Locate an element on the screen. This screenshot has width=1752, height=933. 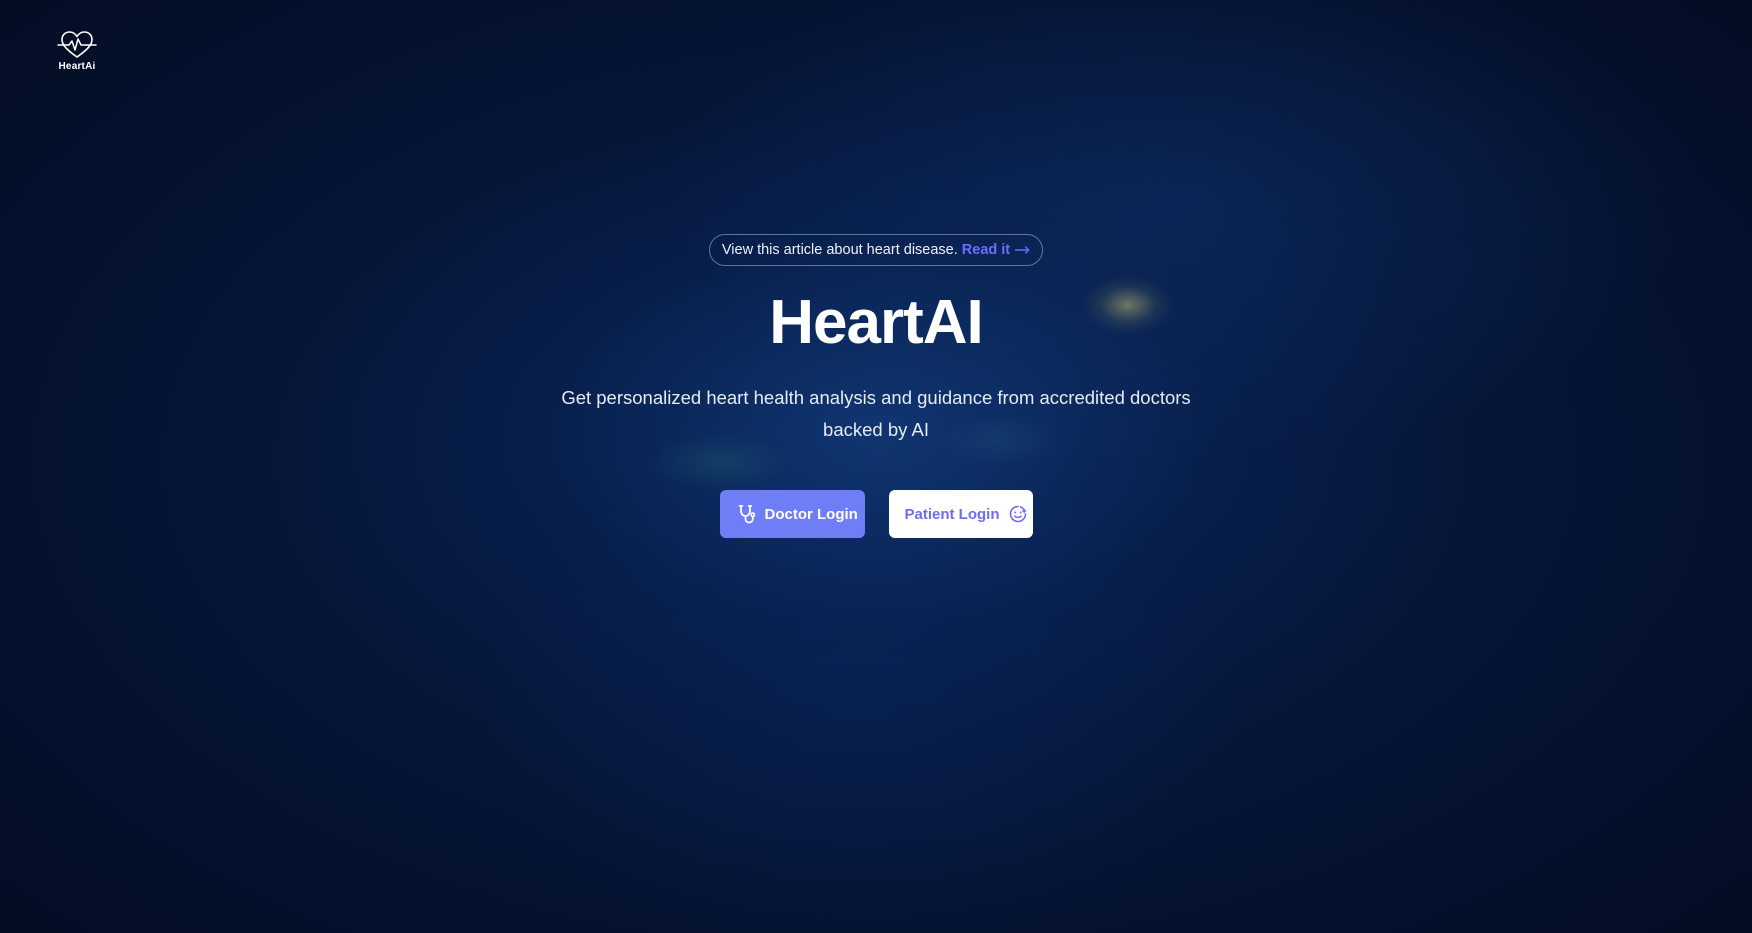
read-it-label: Read it is located at coordinates (986, 250).